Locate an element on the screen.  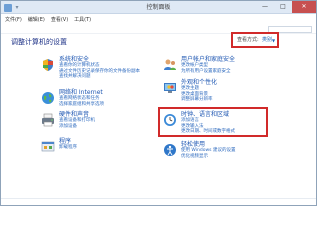
printer-icon is located at coordinates (48, 119).